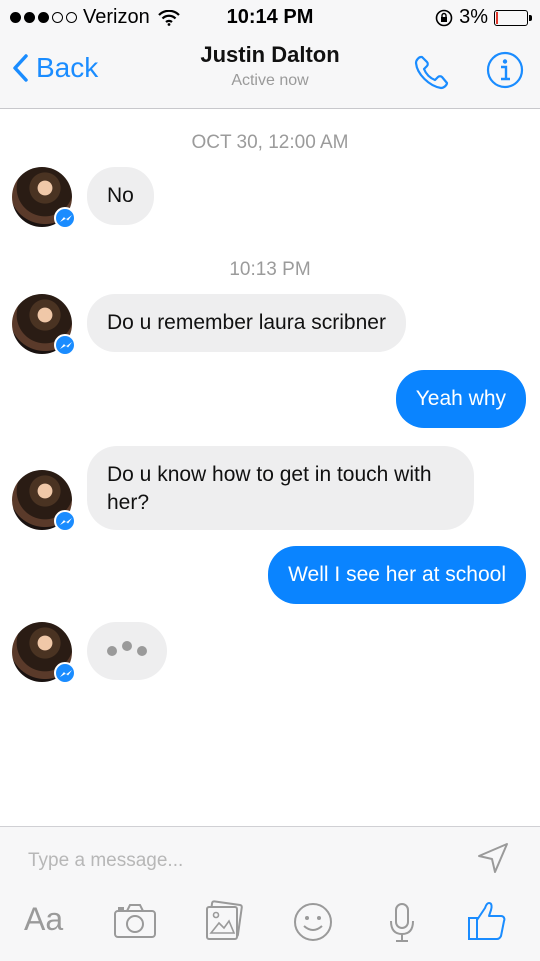  Describe the element at coordinates (270, 18) in the screenshot. I see `status-bar: Verizon 10:14 PM 3%` at that location.